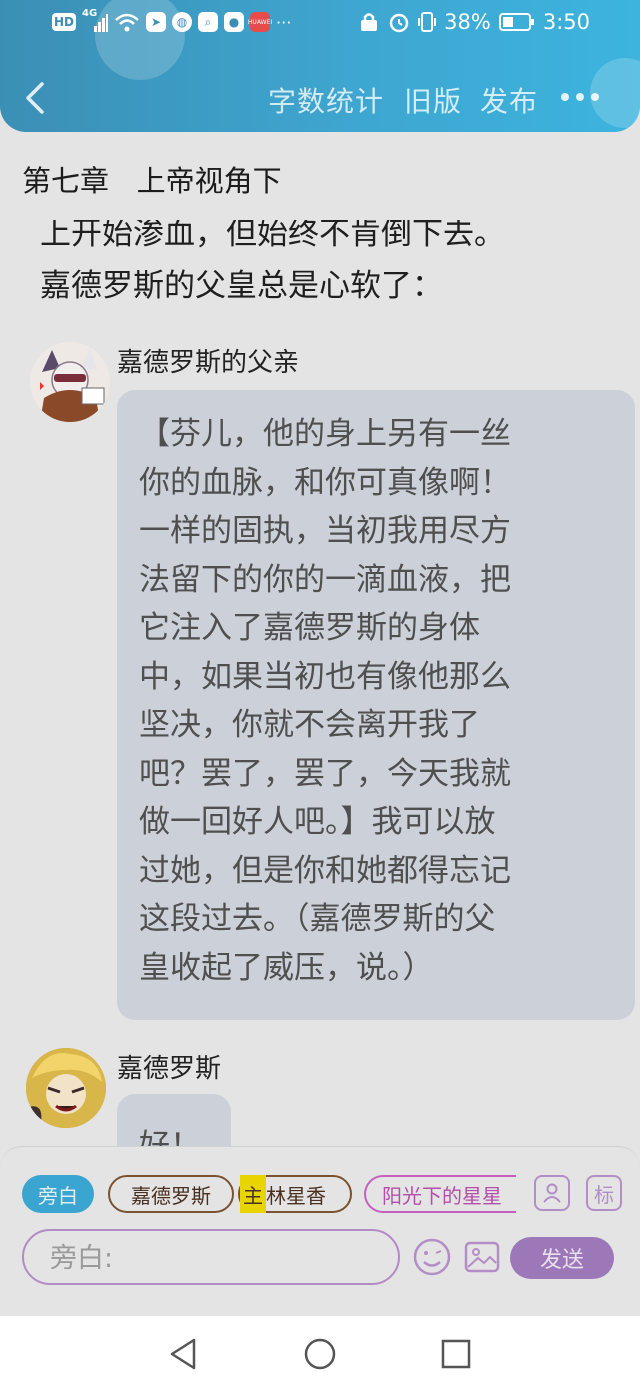 The height and width of the screenshot is (1387, 640). What do you see at coordinates (427, 22) in the screenshot?
I see `vibrate-icon` at bounding box center [427, 22].